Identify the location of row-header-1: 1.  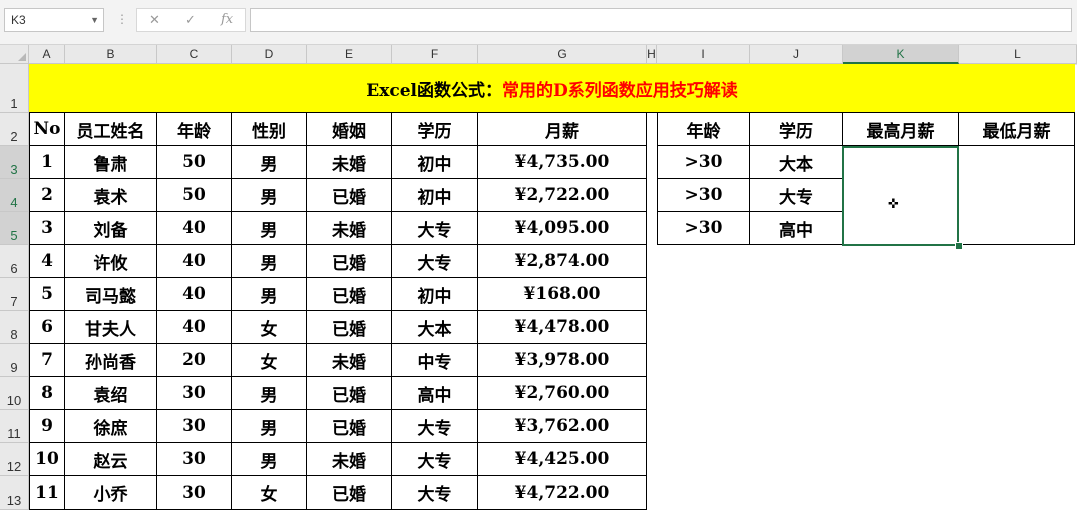
(14, 88).